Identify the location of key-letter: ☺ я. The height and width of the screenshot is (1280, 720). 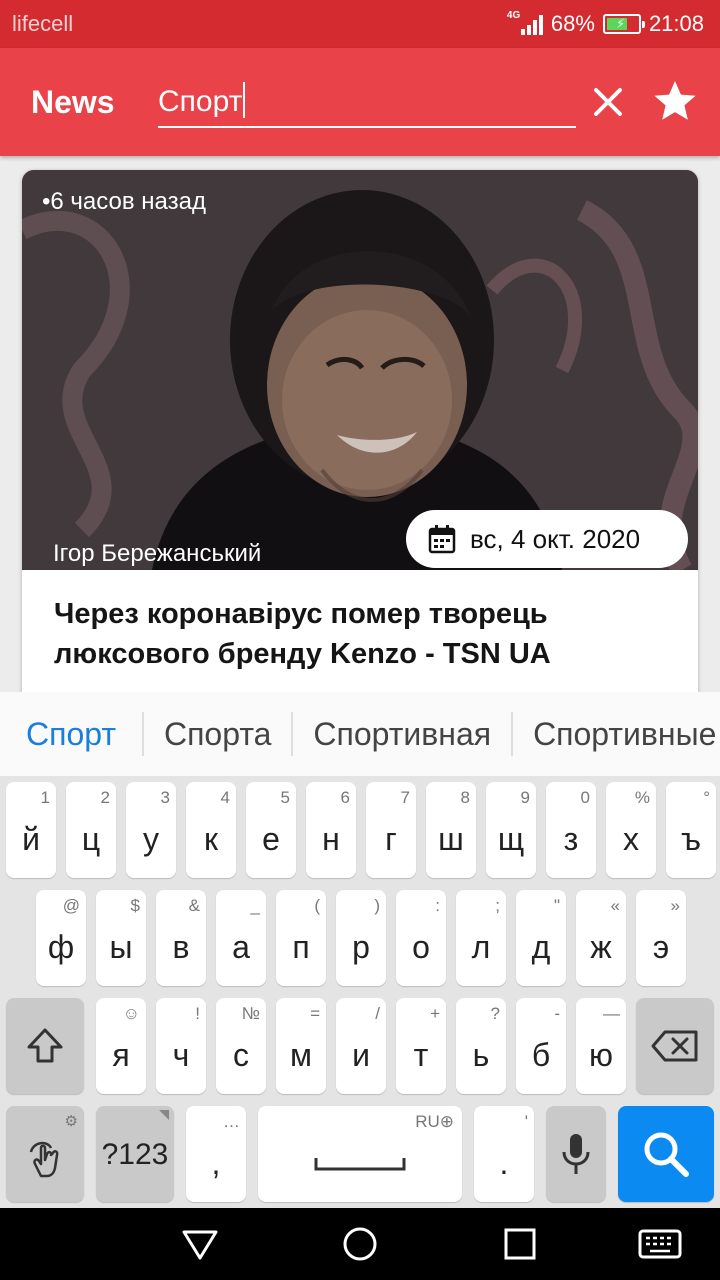
(121, 1046).